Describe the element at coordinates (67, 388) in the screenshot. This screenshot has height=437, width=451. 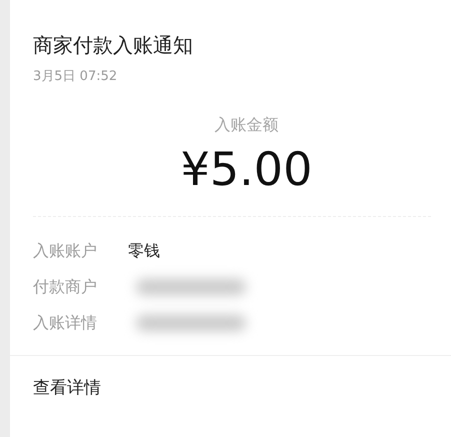
I see `view-details-link: 查看详情` at that location.